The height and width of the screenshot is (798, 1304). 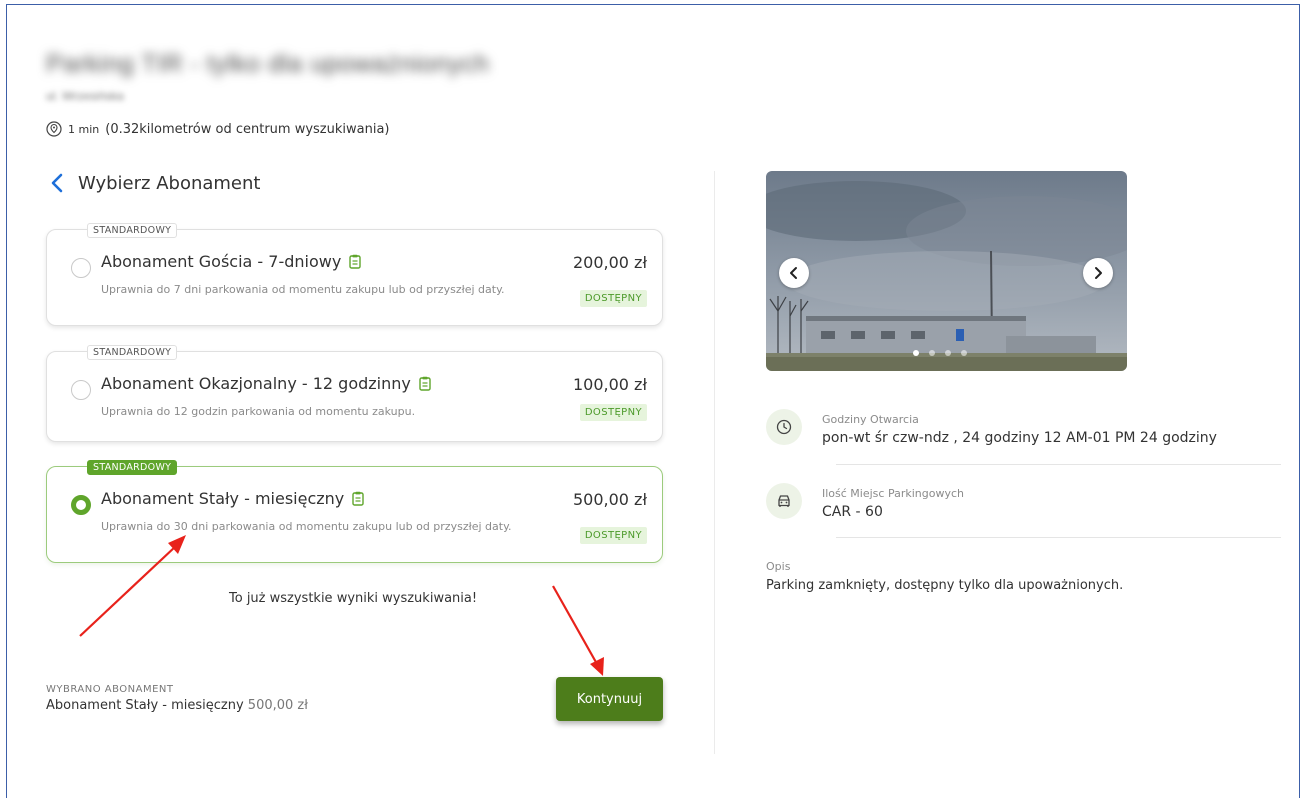 I want to click on selected-plan-summary: Abonament Stały - miesięczny 500,00 zł, so click(x=177, y=705).